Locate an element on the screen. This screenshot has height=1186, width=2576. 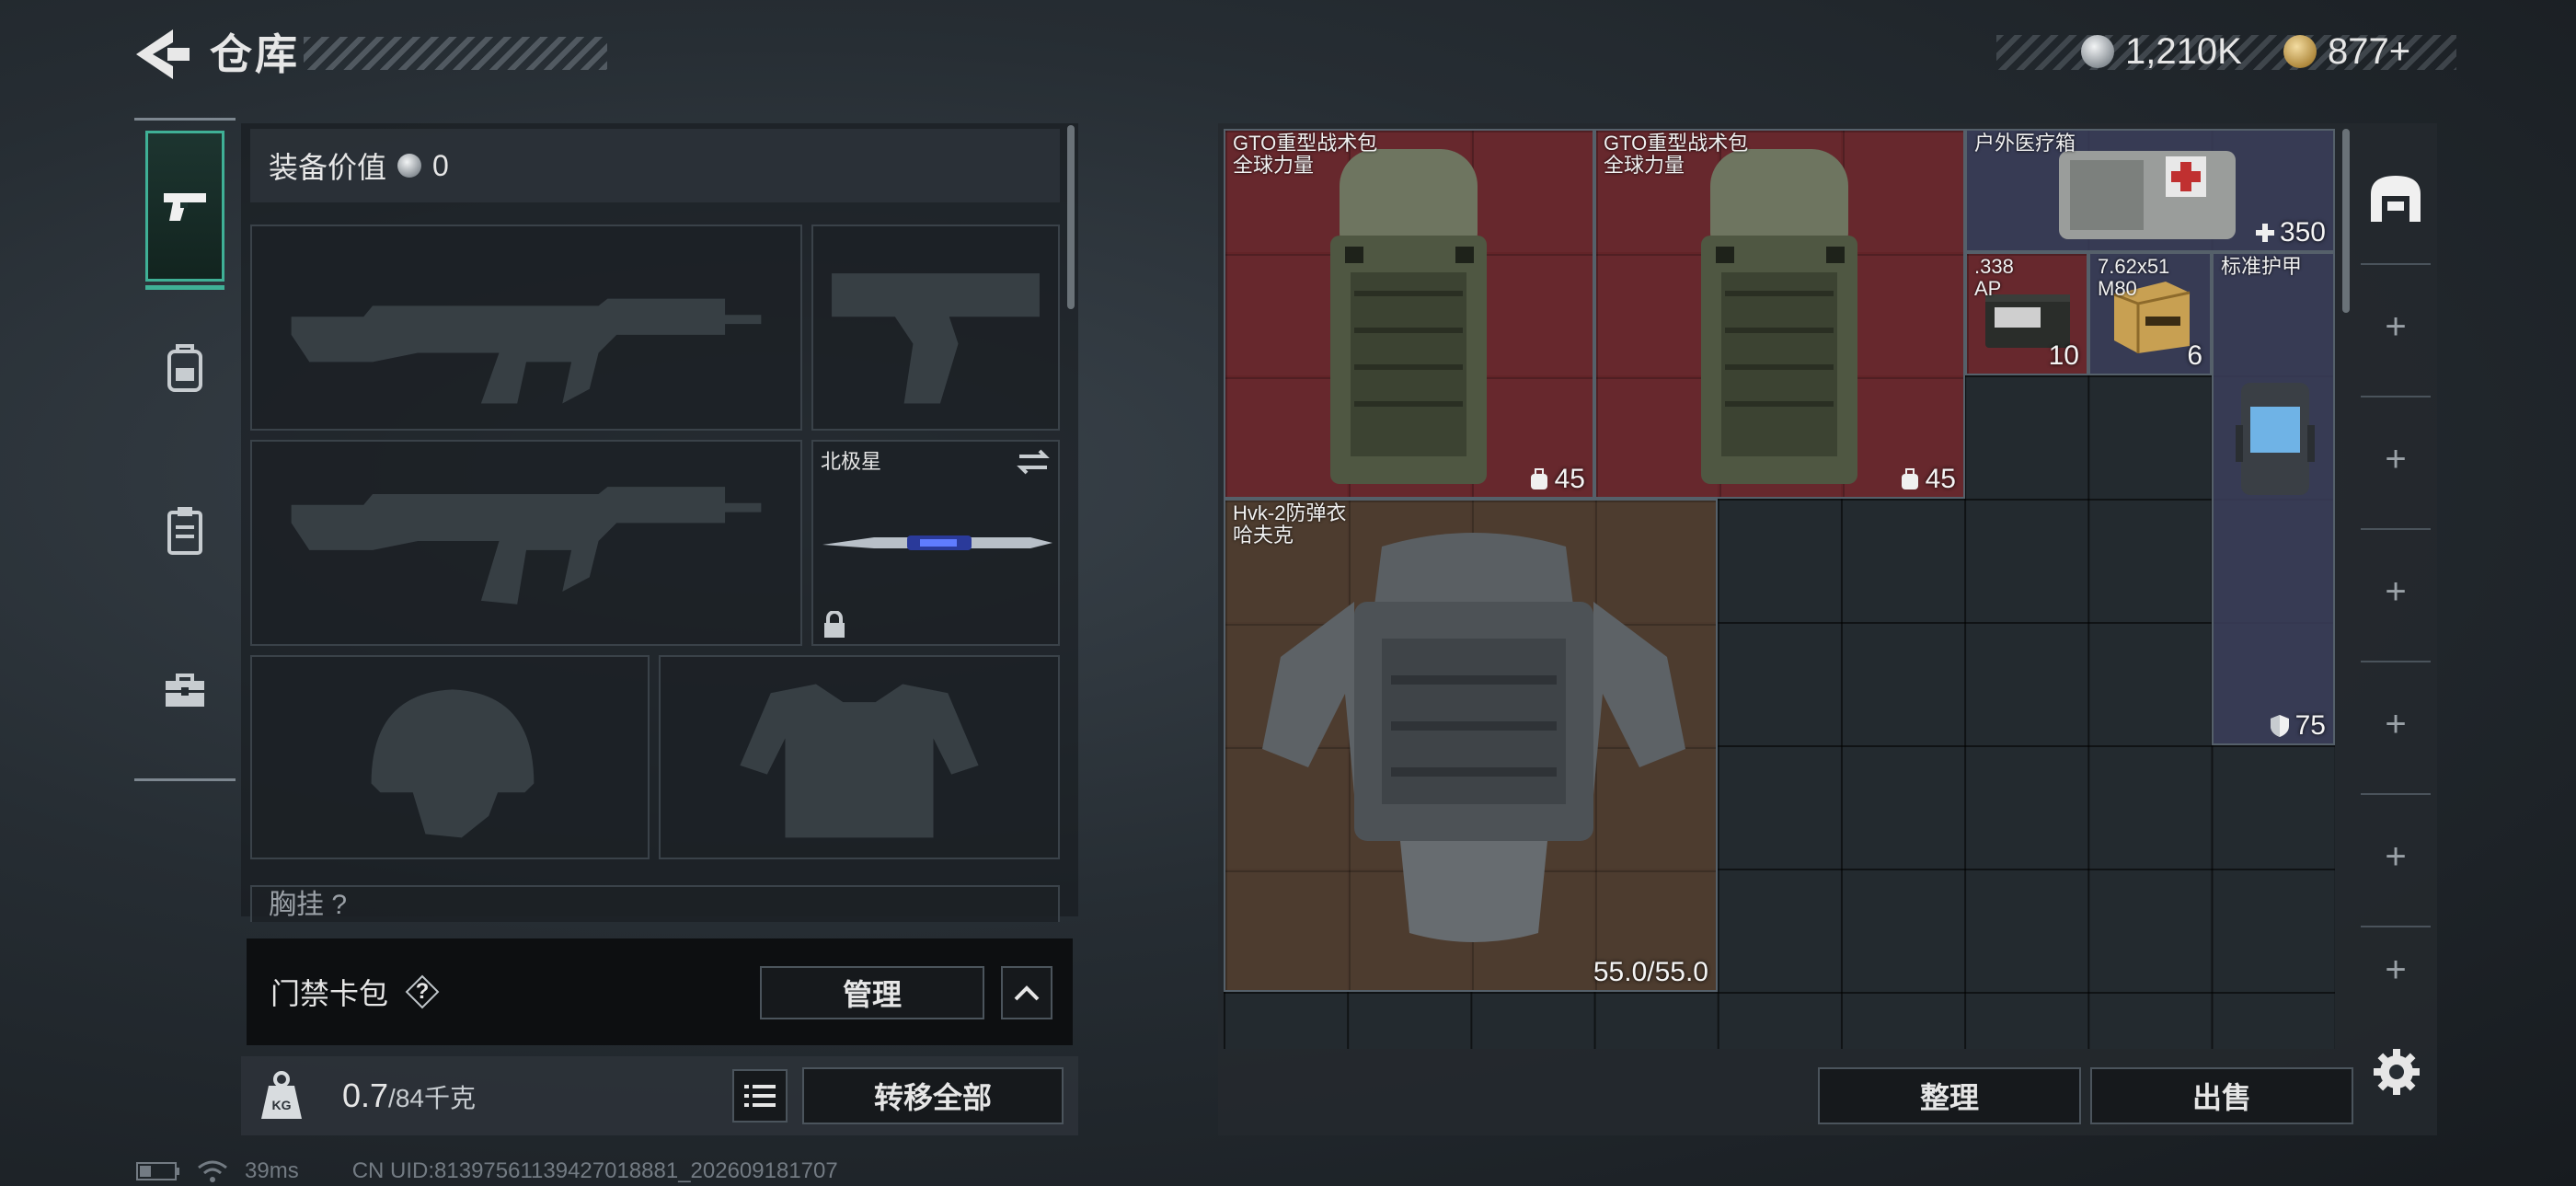
item-name: 7.62x51 M80 is located at coordinates (2134, 277).